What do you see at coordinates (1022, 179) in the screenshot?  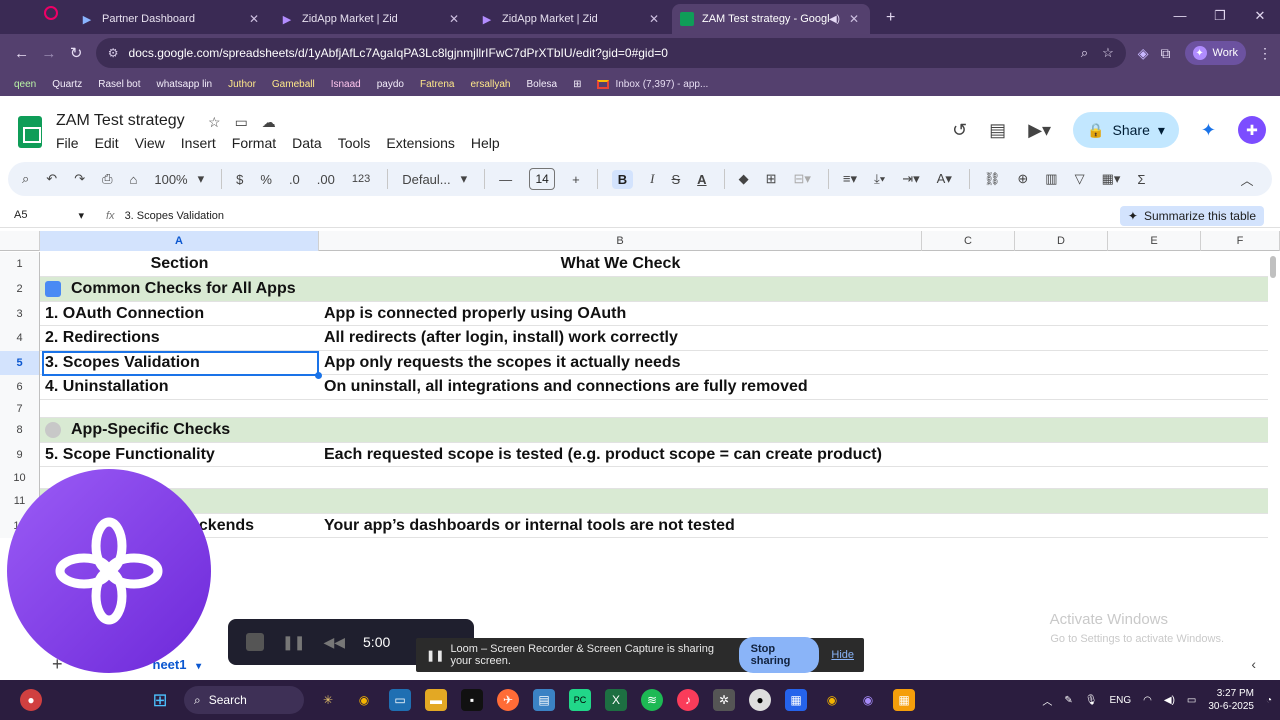 I see `insert-comment-icon: ⊕` at bounding box center [1022, 179].